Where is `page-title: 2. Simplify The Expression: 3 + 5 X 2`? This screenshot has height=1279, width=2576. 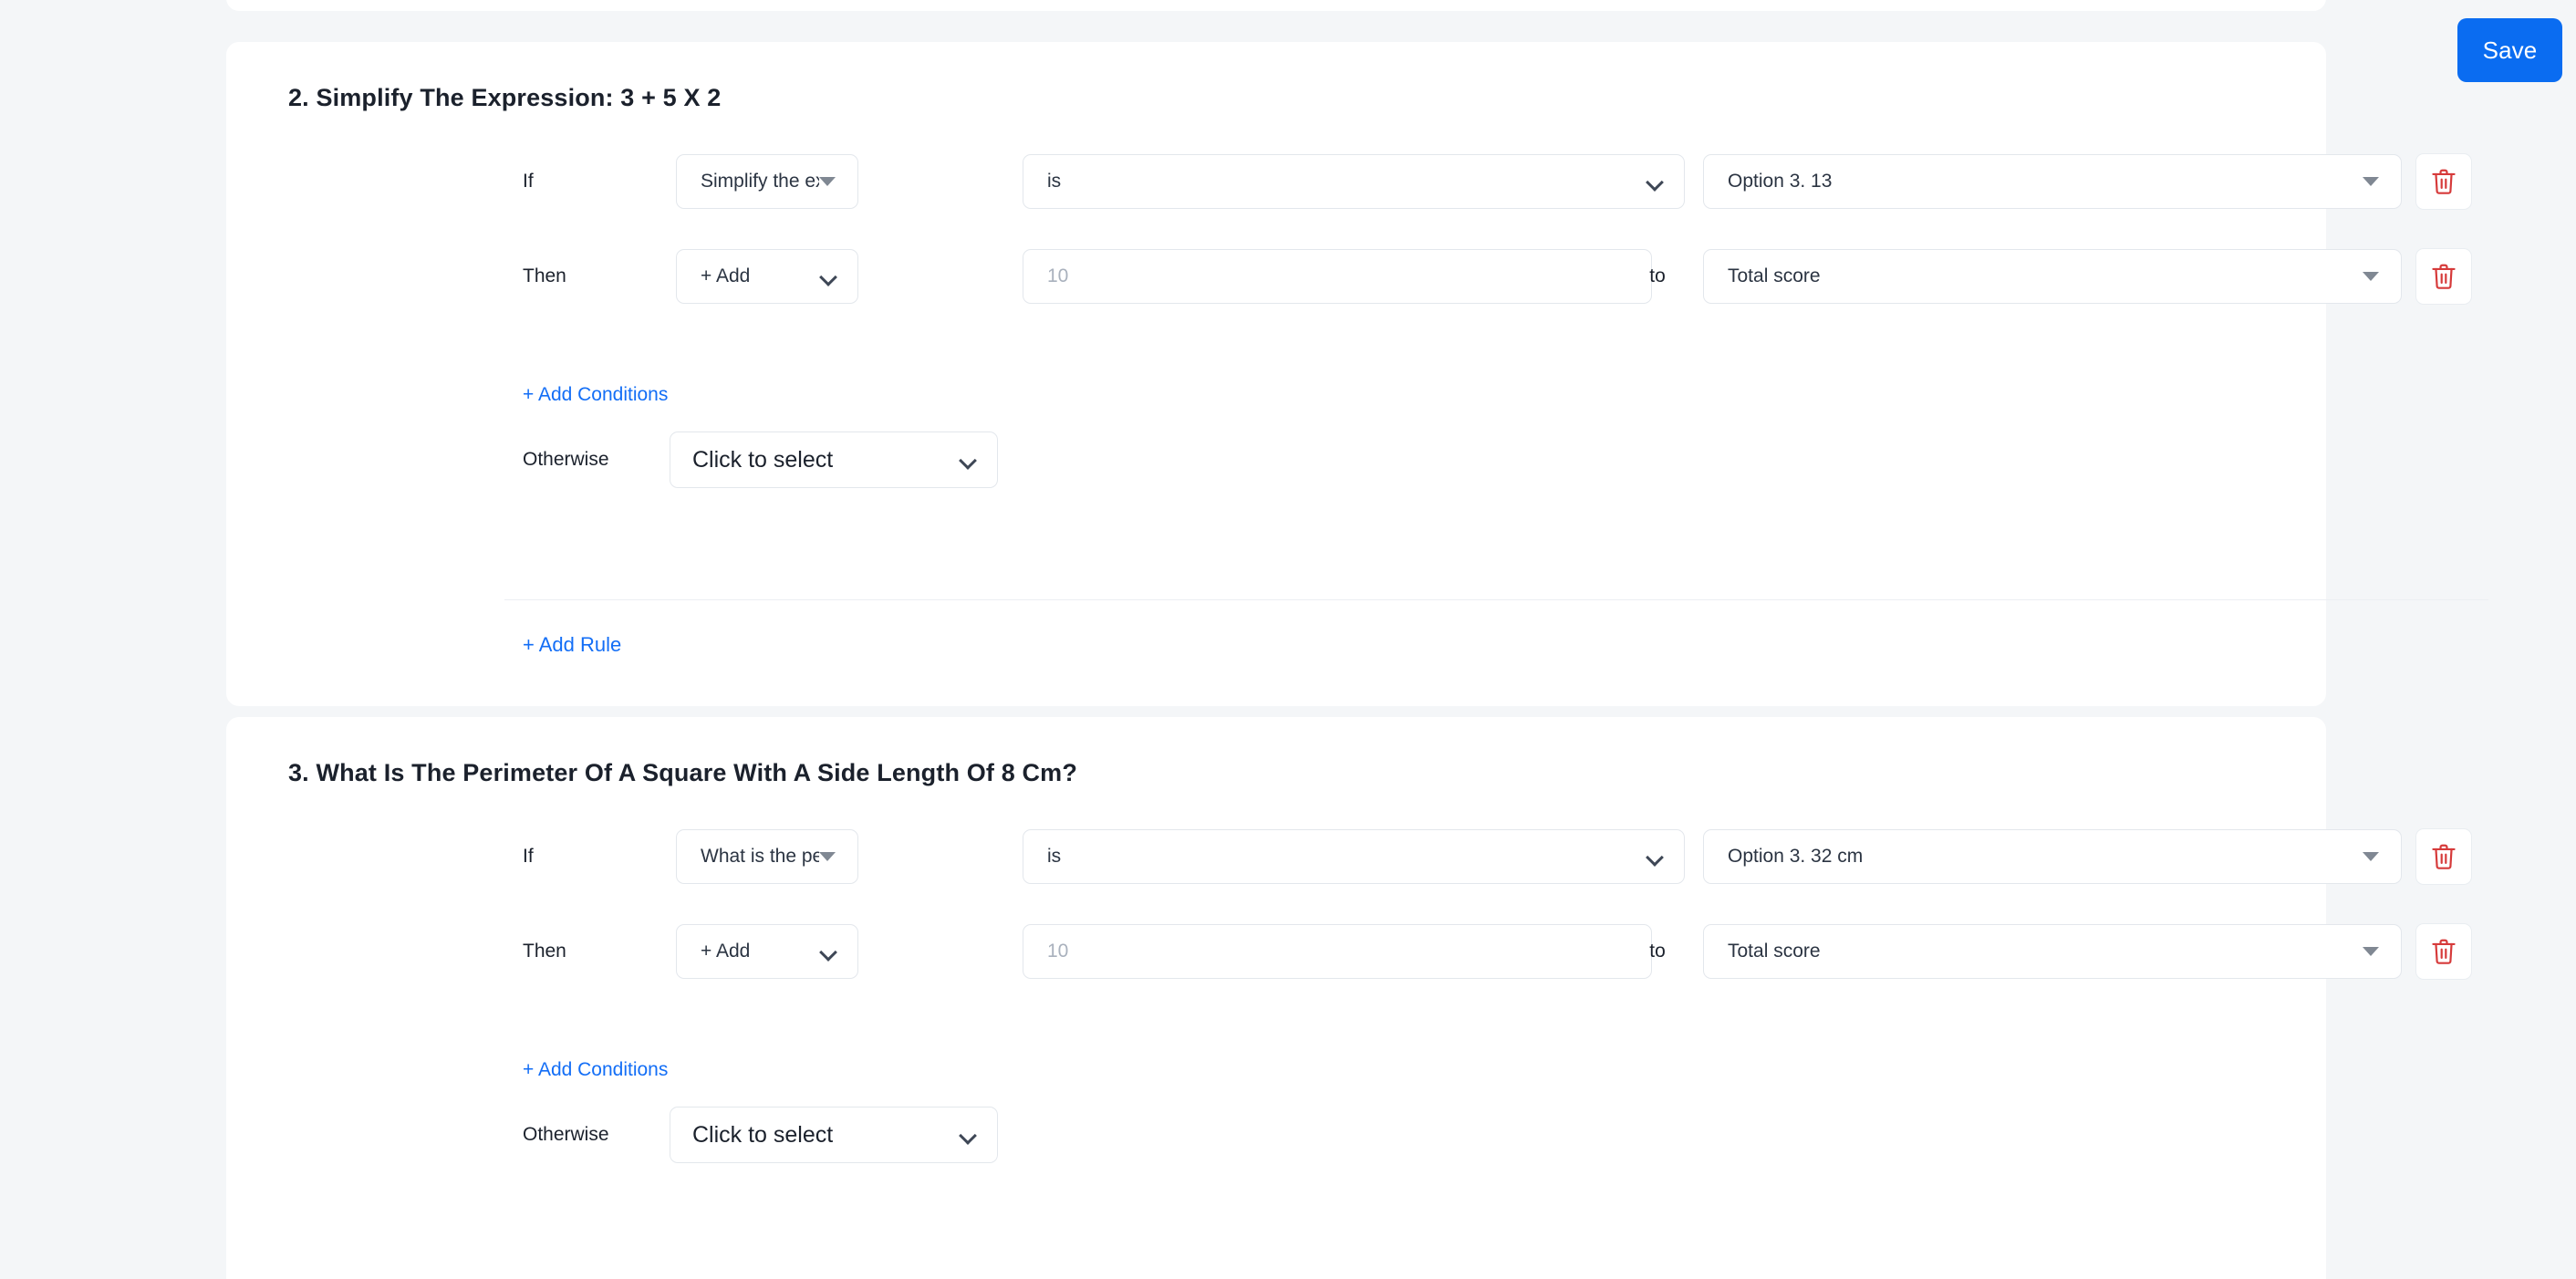
page-title: 2. Simplify The Expression: 3 + 5 X 2 is located at coordinates (505, 97).